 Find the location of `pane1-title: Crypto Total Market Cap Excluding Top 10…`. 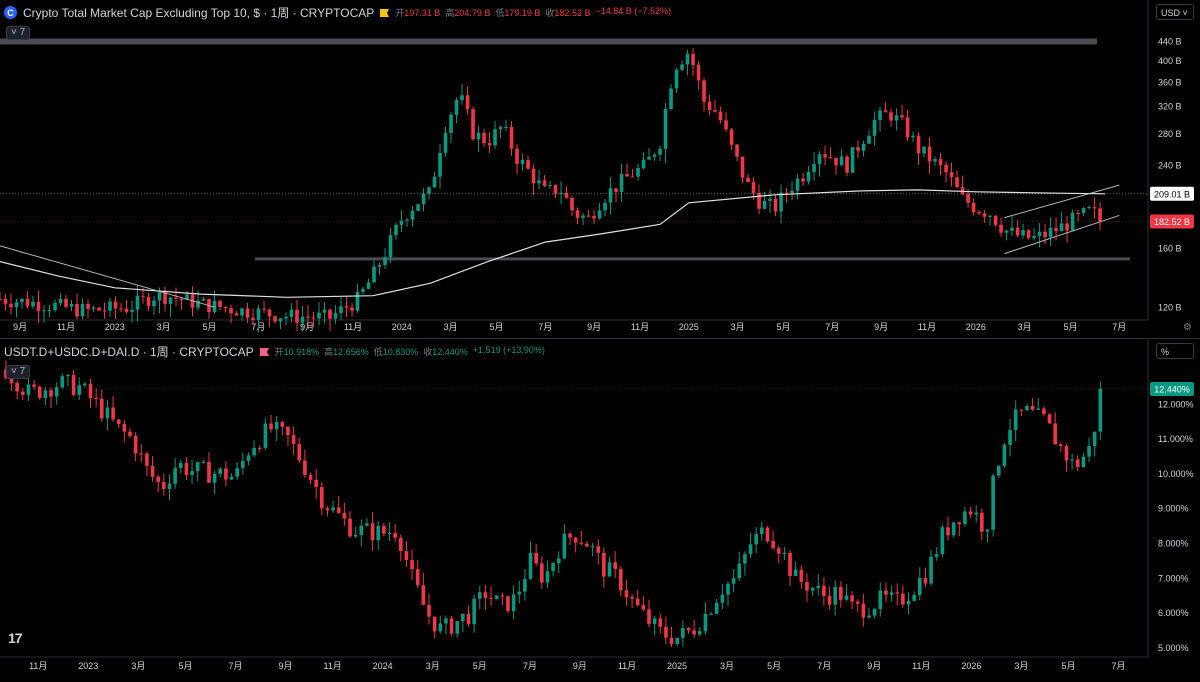

pane1-title: Crypto Total Market Cap Excluding Top 10… is located at coordinates (198, 12).